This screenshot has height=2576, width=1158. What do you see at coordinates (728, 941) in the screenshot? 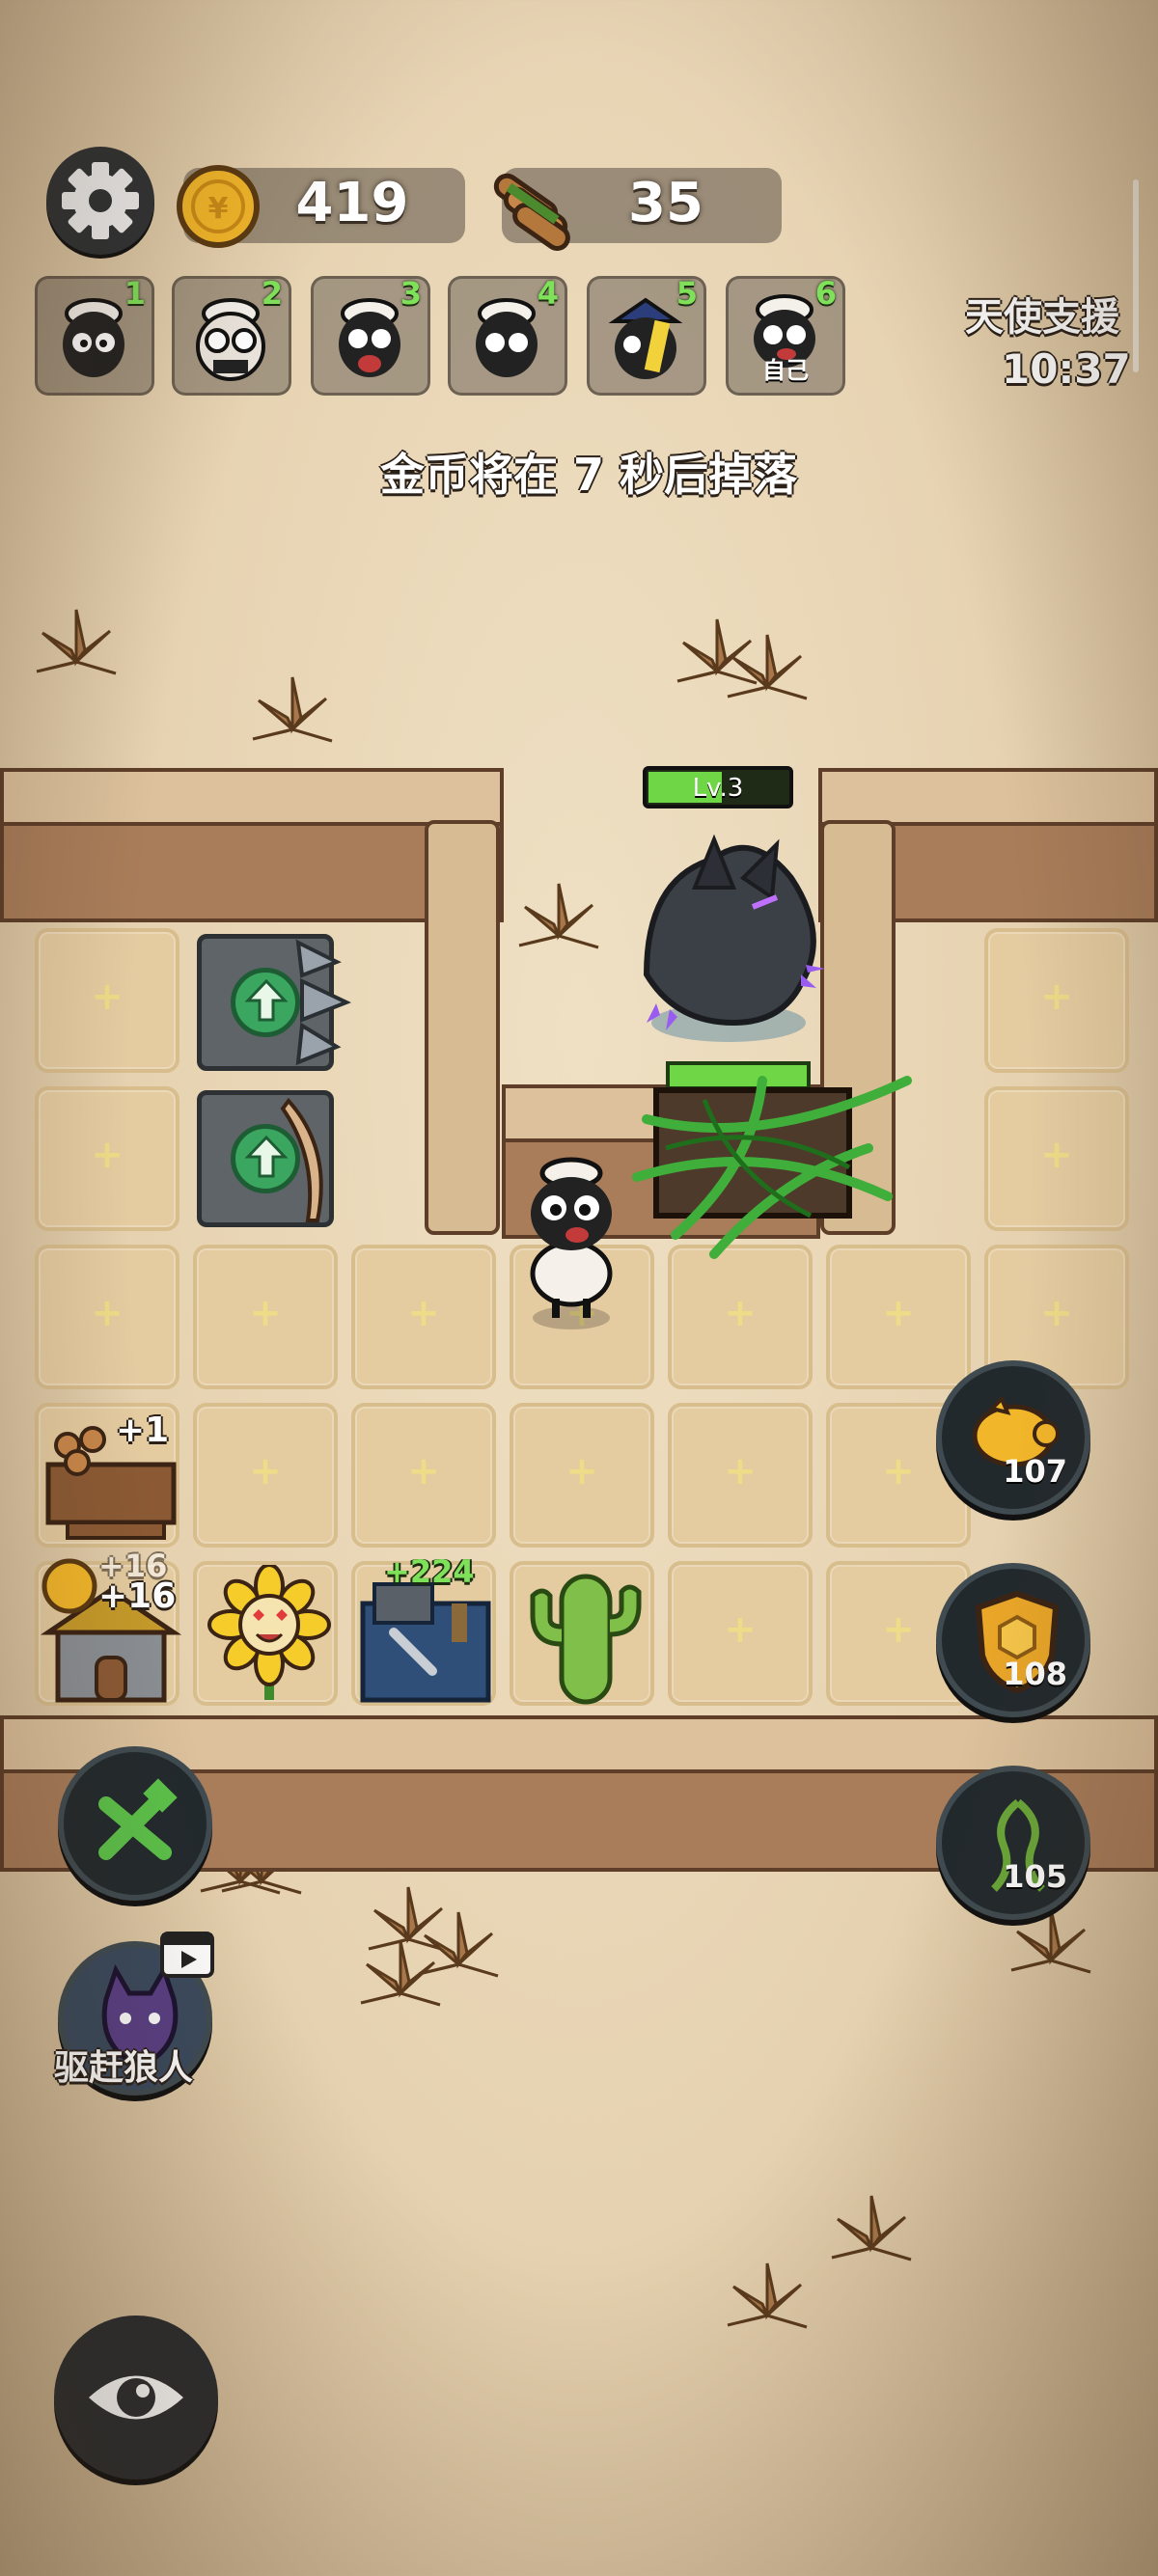
I see `werewolf-enemy` at bounding box center [728, 941].